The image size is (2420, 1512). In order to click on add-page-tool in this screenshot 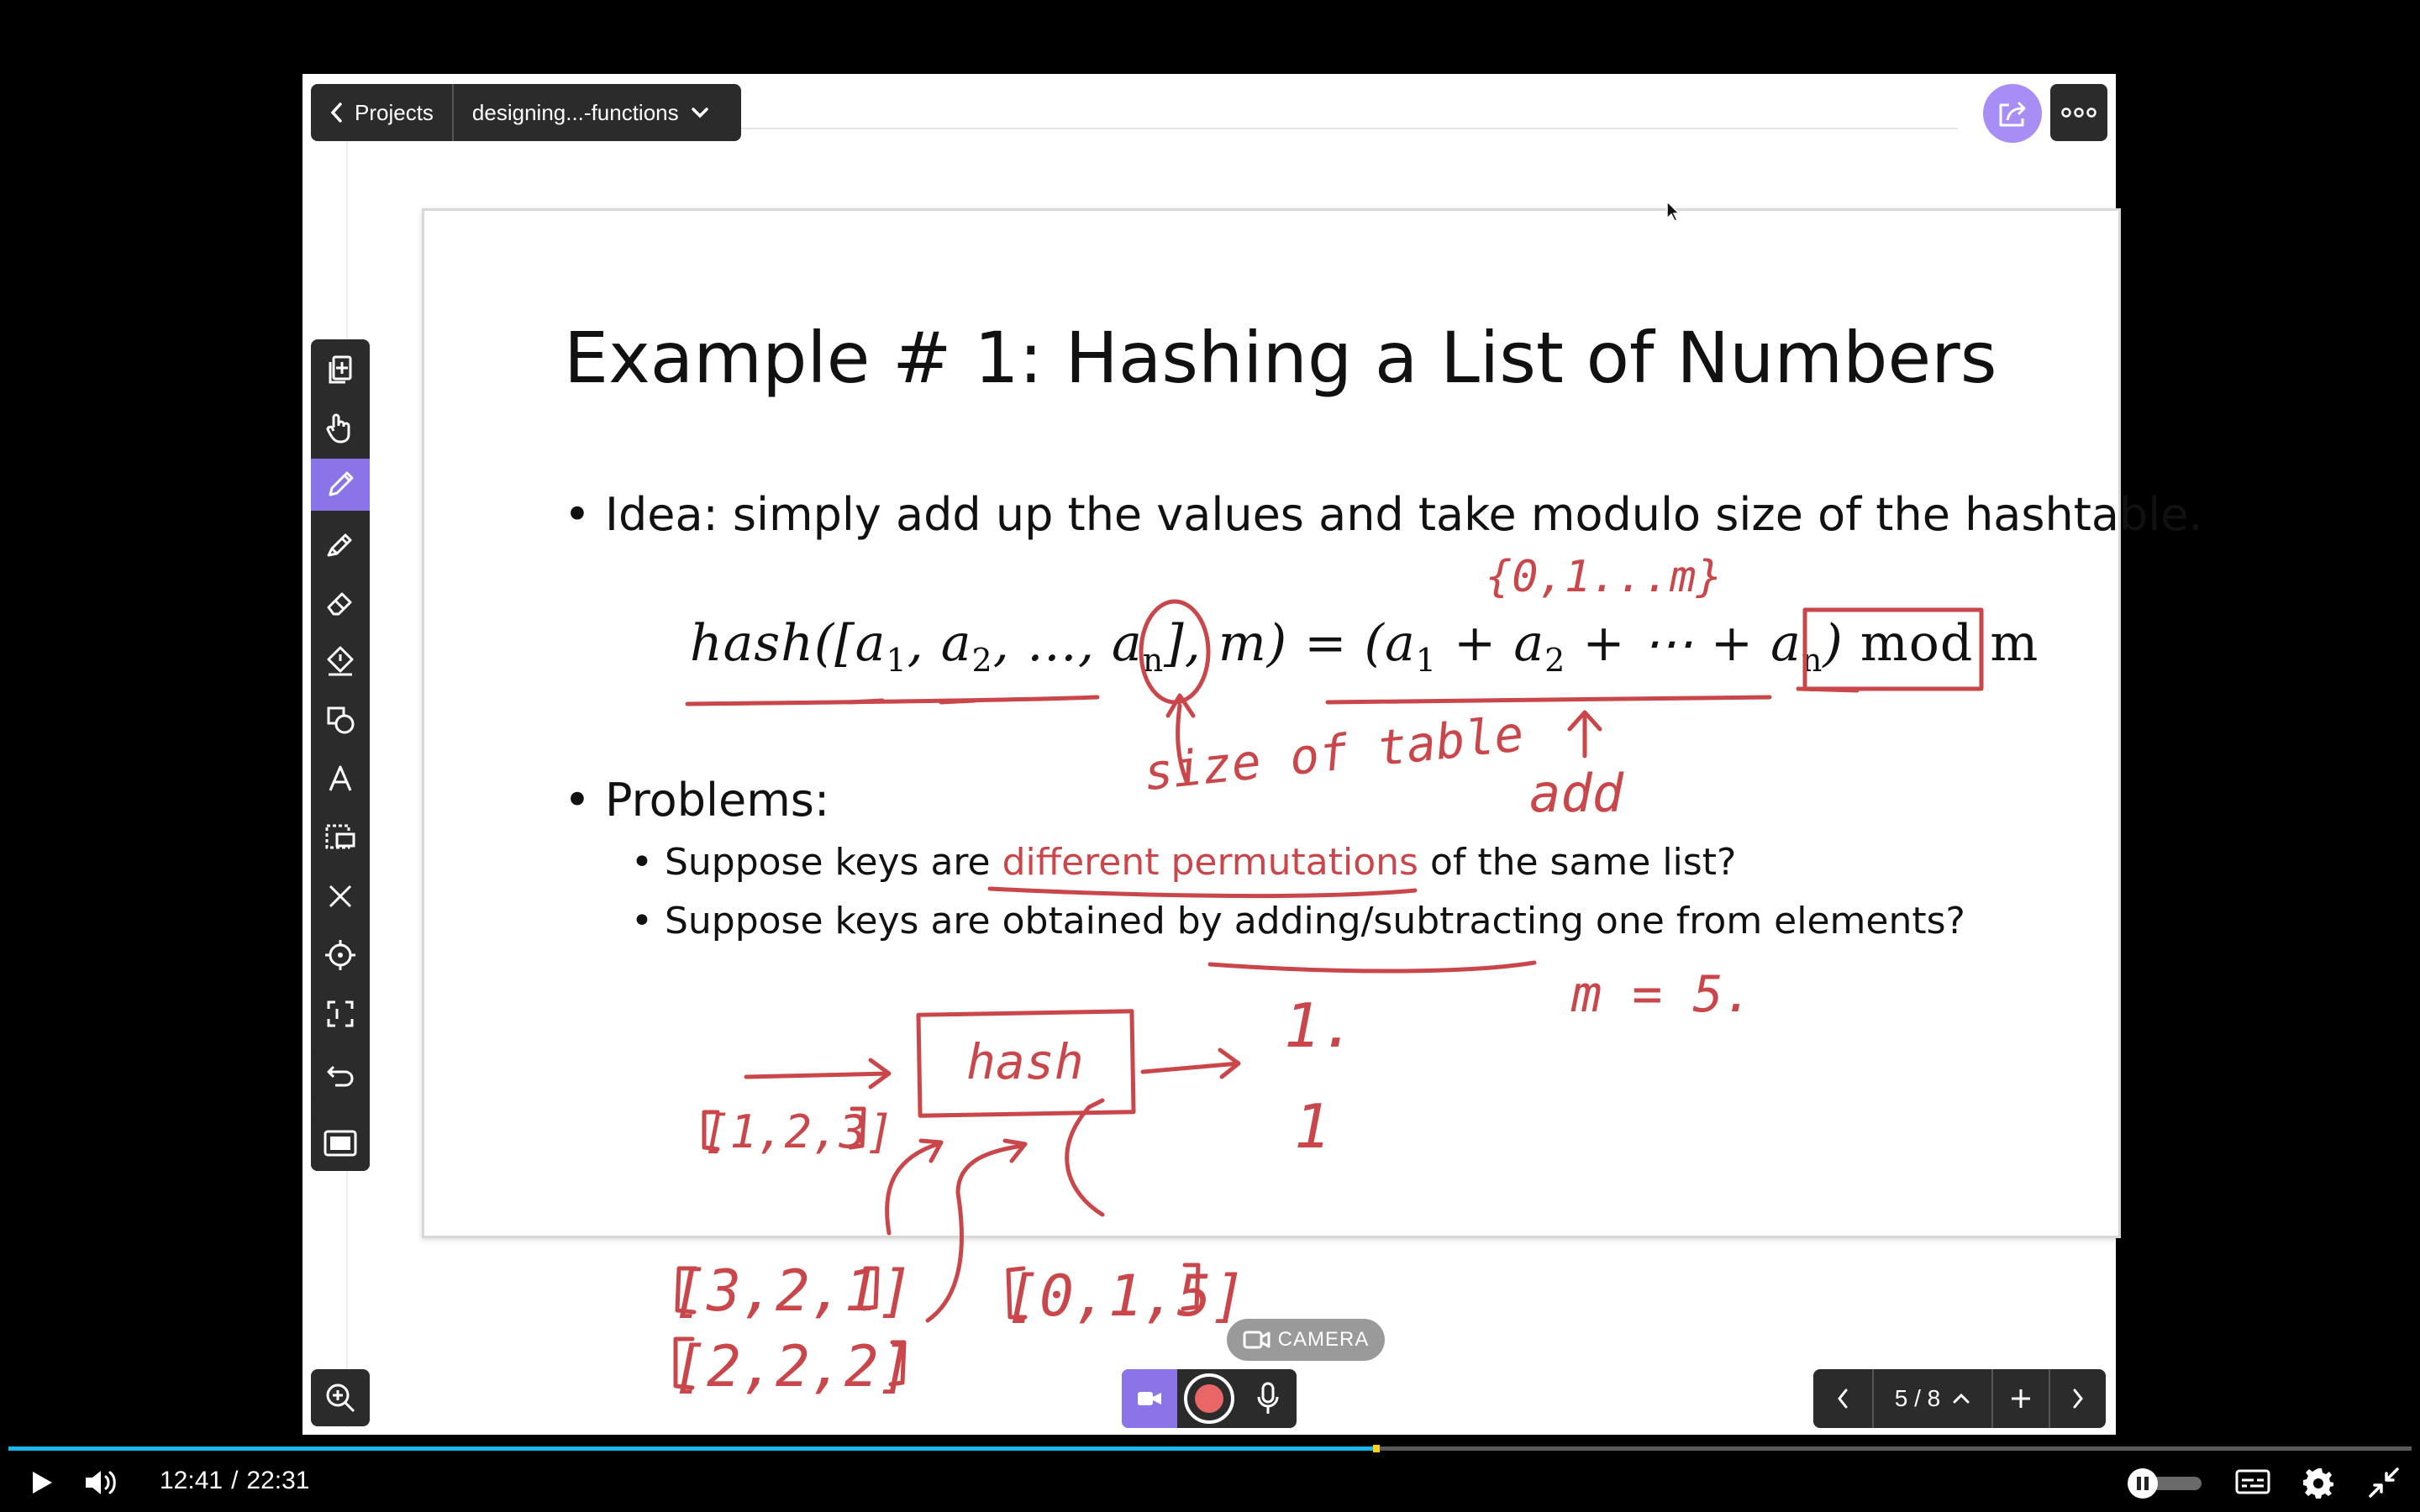, I will do `click(340, 369)`.